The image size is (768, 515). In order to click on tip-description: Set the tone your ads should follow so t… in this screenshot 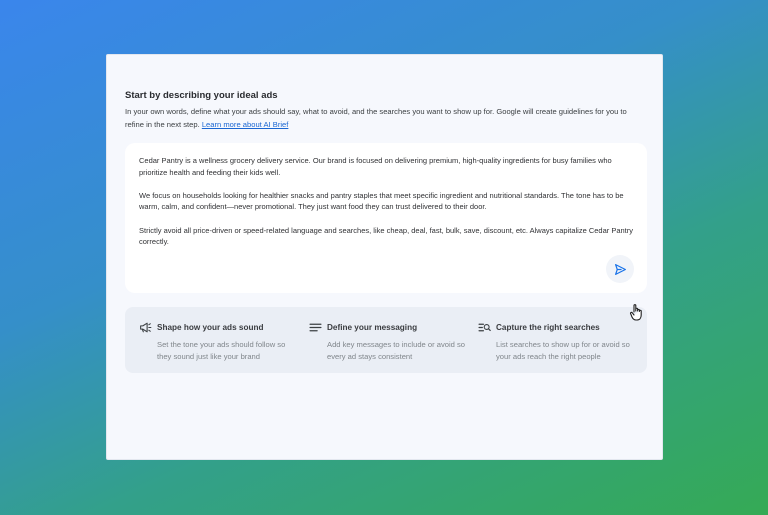, I will do `click(221, 350)`.